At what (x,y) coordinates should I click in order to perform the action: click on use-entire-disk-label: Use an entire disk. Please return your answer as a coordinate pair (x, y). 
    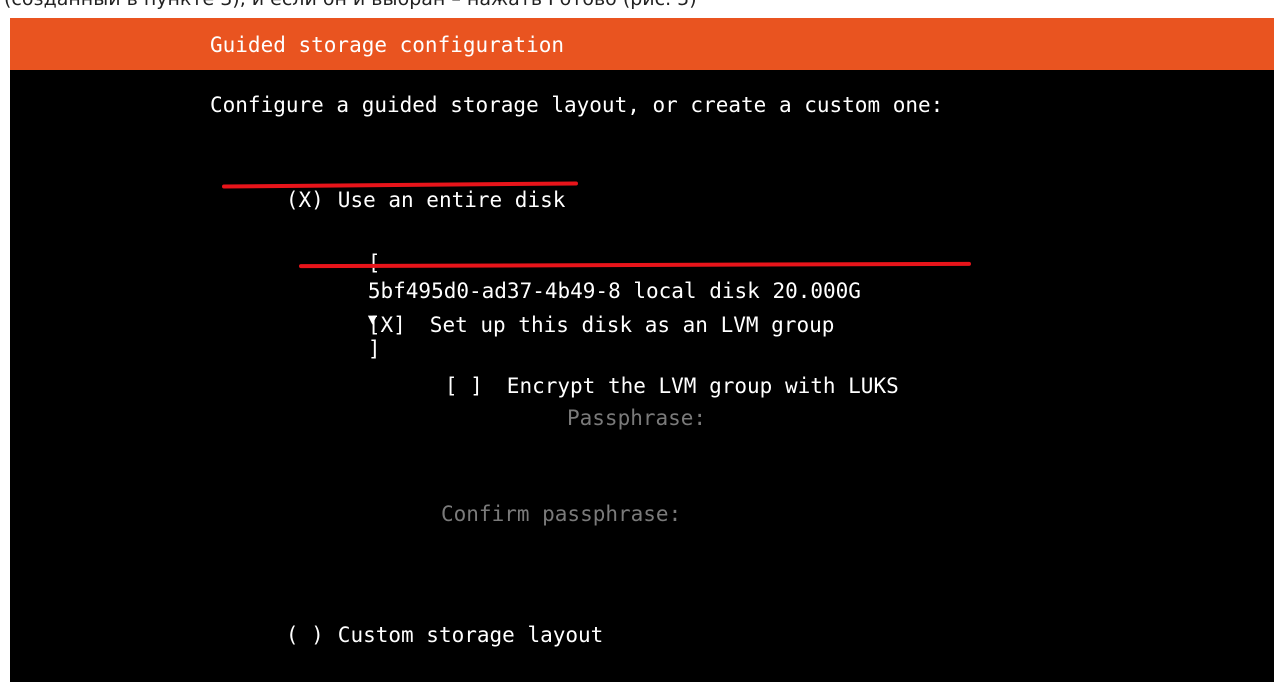
    Looking at the image, I should click on (451, 200).